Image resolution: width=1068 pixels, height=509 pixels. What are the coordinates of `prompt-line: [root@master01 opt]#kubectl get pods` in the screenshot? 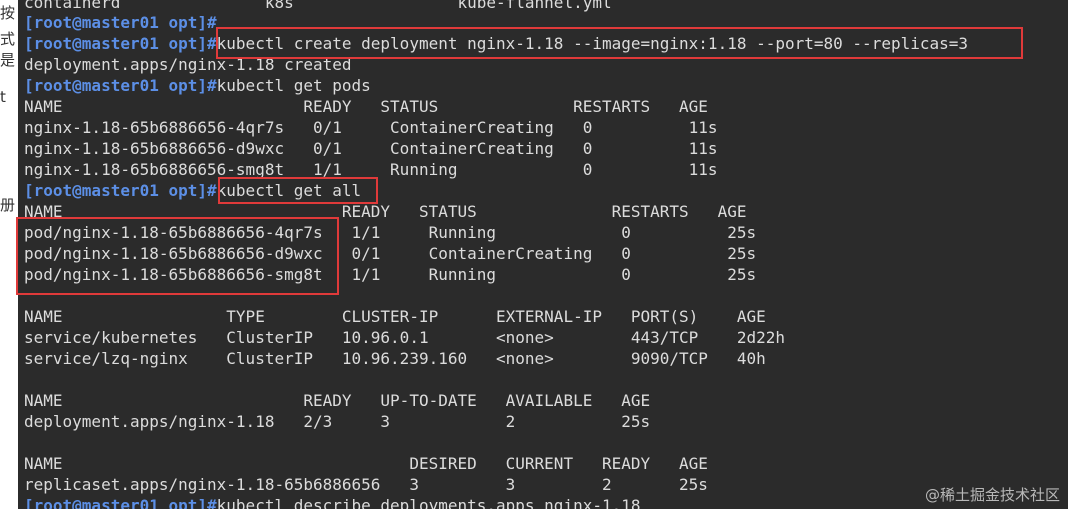 It's located at (197, 85).